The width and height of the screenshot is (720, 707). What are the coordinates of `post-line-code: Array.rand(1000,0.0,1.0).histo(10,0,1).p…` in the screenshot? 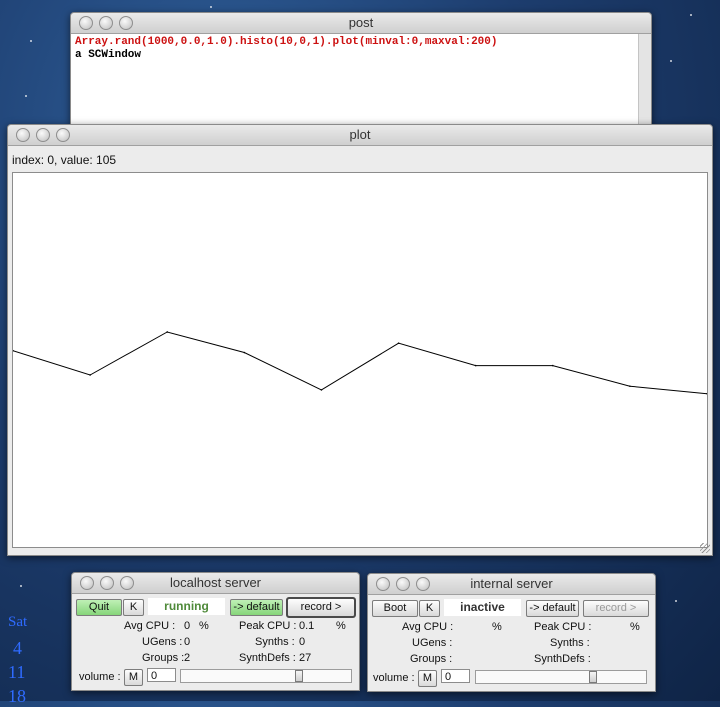 It's located at (286, 42).